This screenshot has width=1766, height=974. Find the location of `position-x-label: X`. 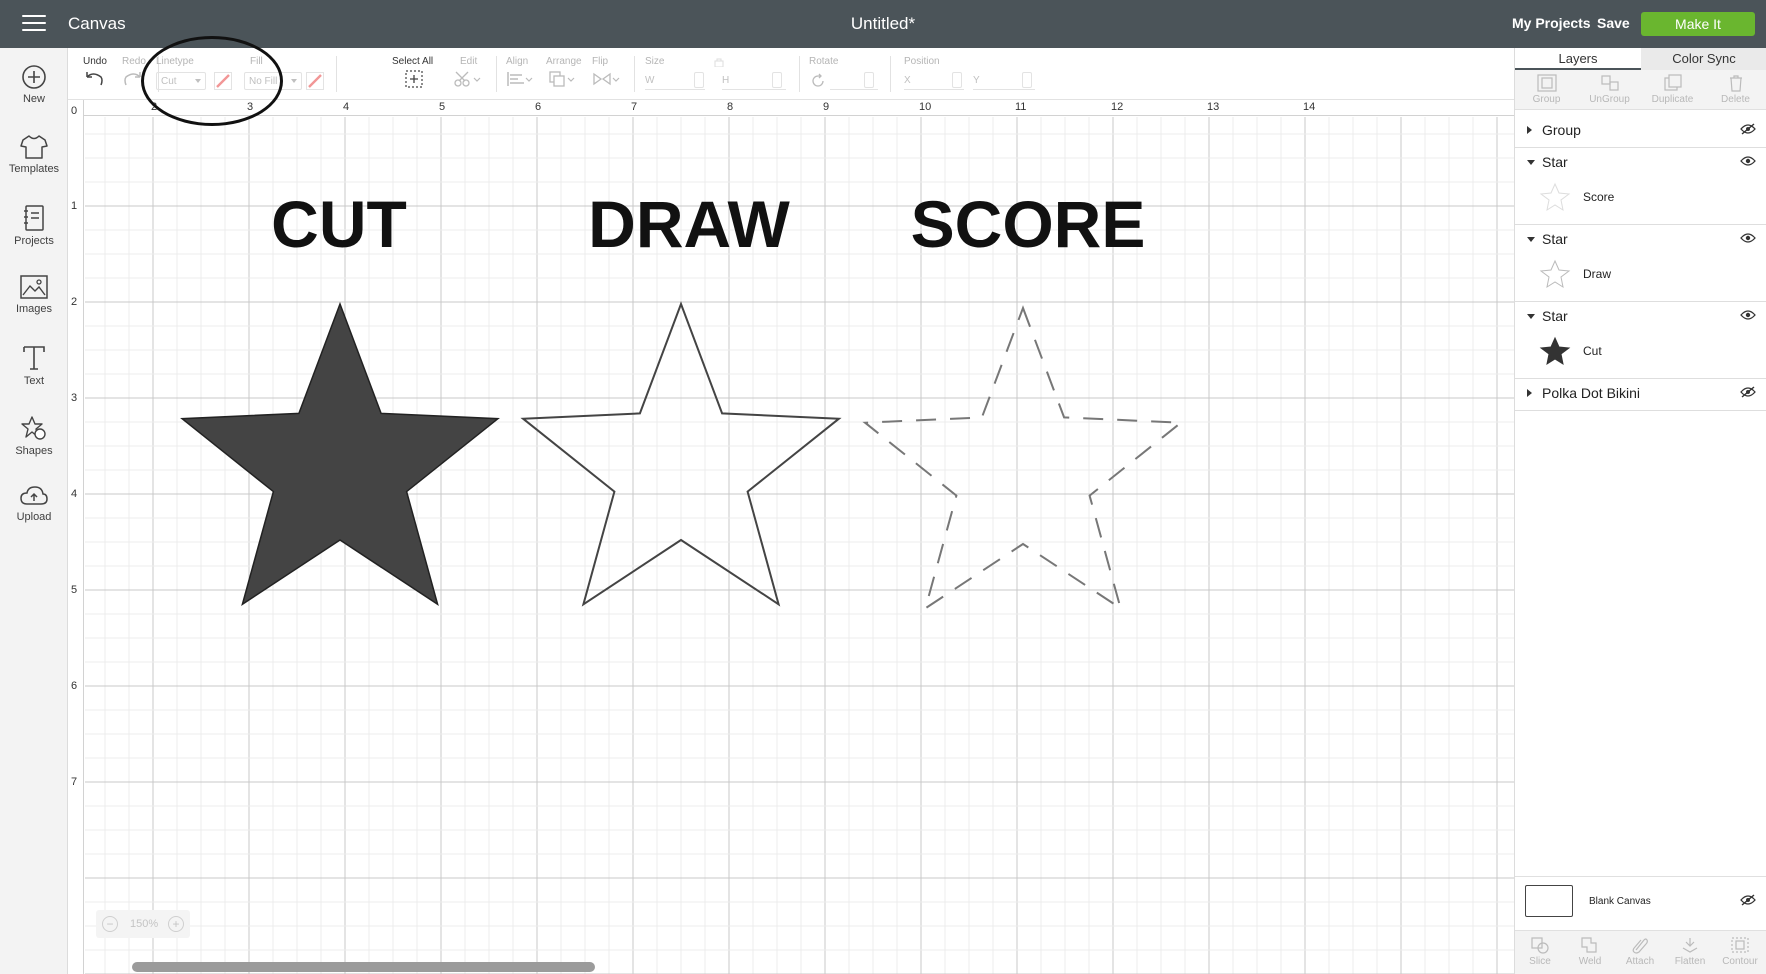

position-x-label: X is located at coordinates (907, 80).